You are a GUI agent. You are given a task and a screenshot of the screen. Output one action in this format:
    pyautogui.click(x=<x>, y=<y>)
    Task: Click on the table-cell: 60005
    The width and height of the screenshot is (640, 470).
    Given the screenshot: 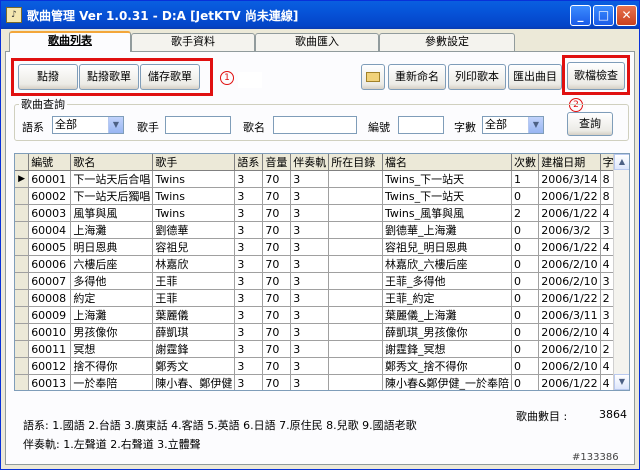 What is the action you would take?
    pyautogui.click(x=50, y=247)
    